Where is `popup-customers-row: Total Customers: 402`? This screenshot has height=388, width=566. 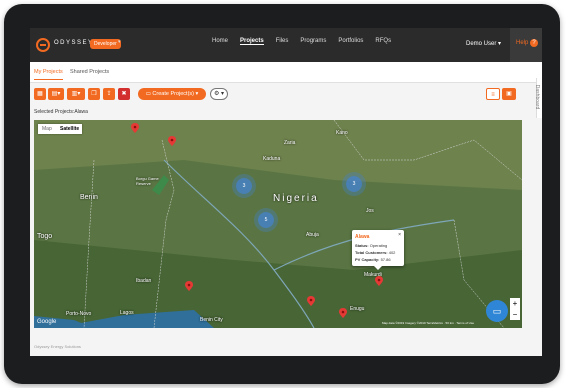 popup-customers-row: Total Customers: 402 is located at coordinates (375, 252).